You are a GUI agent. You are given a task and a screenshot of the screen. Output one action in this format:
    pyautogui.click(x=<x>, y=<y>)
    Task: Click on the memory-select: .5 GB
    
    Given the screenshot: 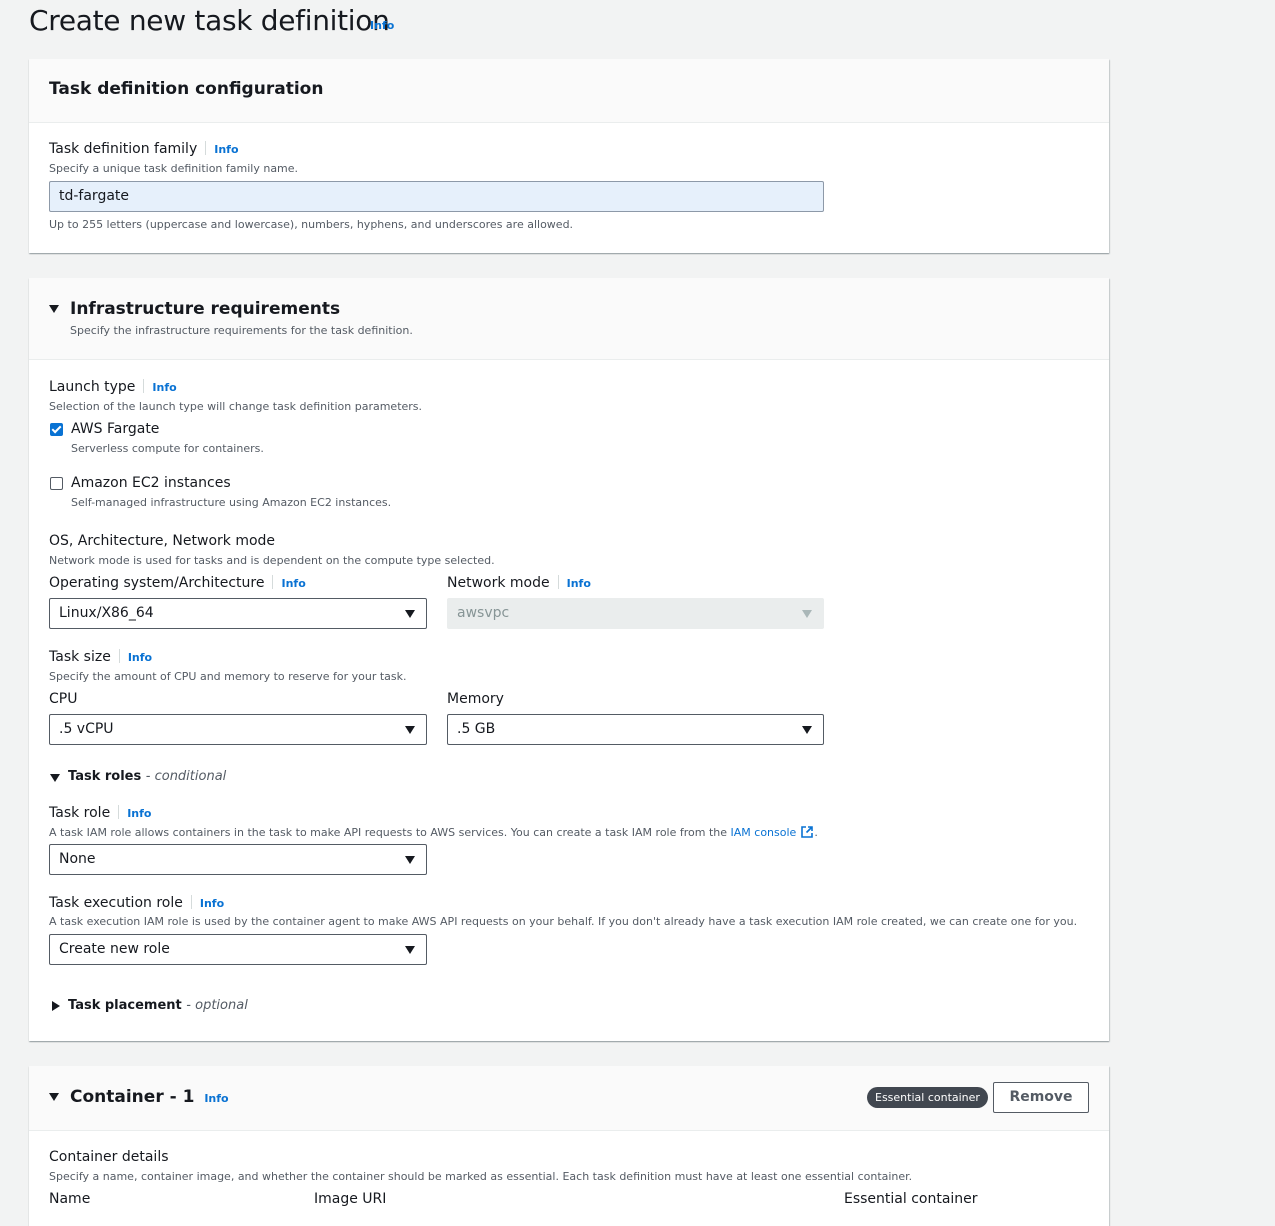 What is the action you would take?
    pyautogui.click(x=635, y=729)
    